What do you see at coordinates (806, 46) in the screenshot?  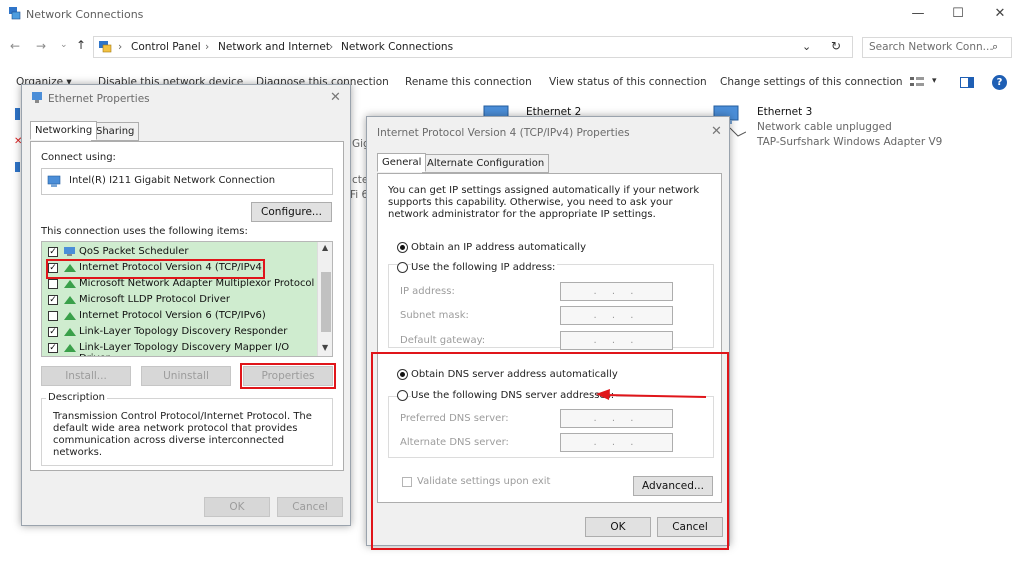 I see `address-dropdown-icon: ⌄` at bounding box center [806, 46].